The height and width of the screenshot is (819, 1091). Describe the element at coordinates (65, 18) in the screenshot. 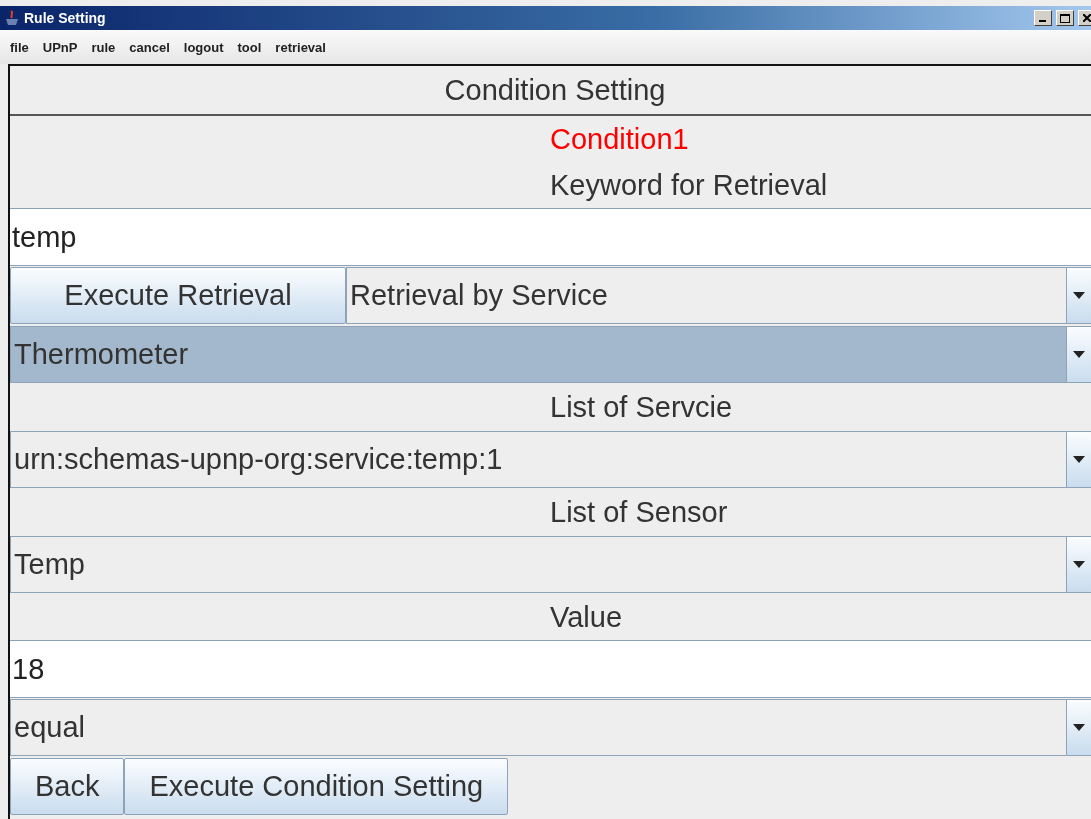

I see `window-title: Rule Setting` at that location.